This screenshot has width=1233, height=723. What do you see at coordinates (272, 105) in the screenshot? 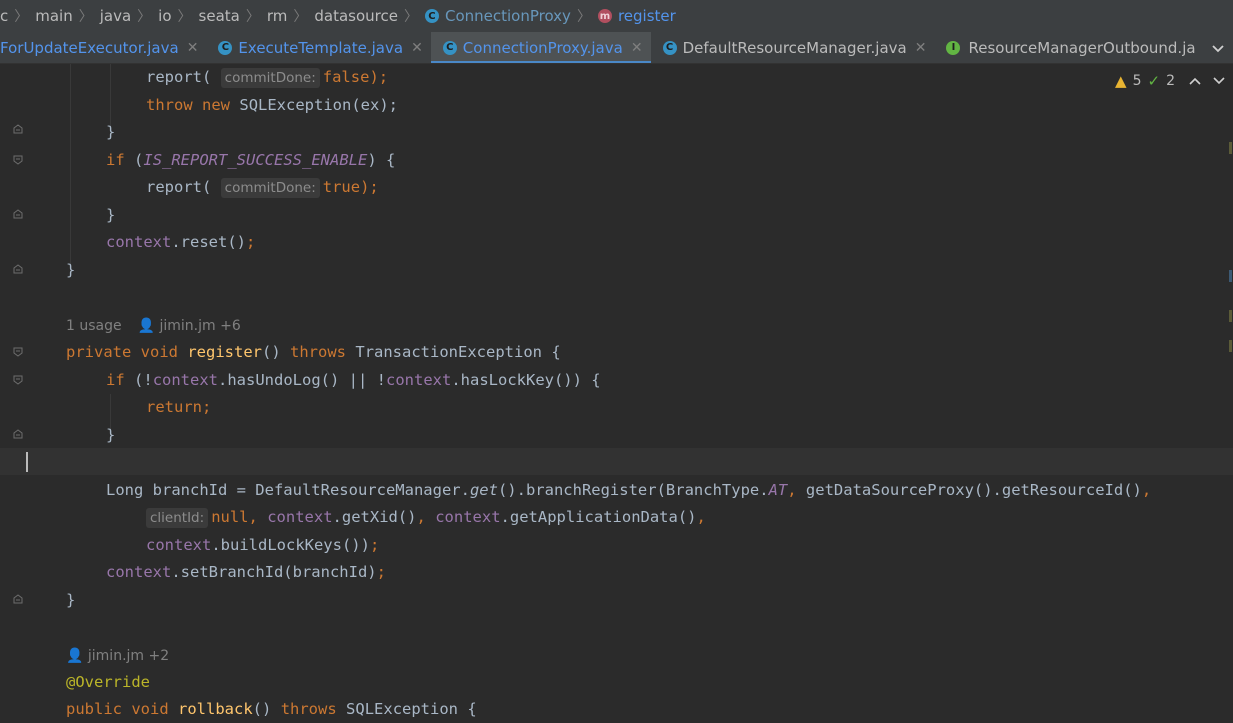
I see `code-line: throw new SQLException(ex);` at bounding box center [272, 105].